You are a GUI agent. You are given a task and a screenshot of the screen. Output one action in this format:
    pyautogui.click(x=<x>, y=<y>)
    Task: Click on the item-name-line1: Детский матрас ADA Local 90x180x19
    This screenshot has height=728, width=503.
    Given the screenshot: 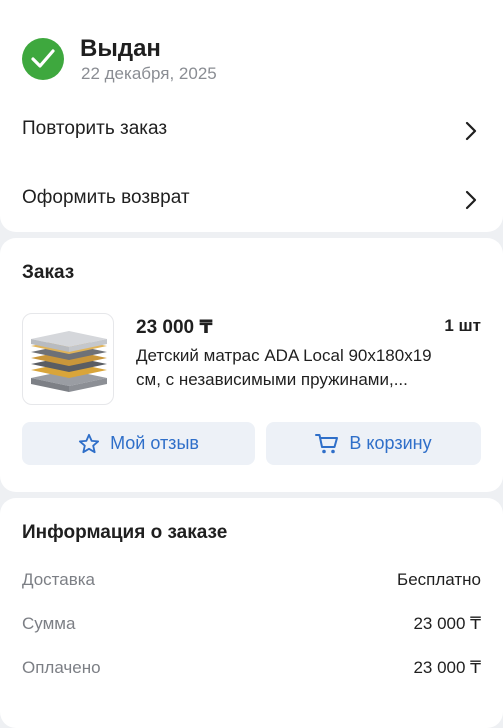 What is the action you would take?
    pyautogui.click(x=284, y=355)
    